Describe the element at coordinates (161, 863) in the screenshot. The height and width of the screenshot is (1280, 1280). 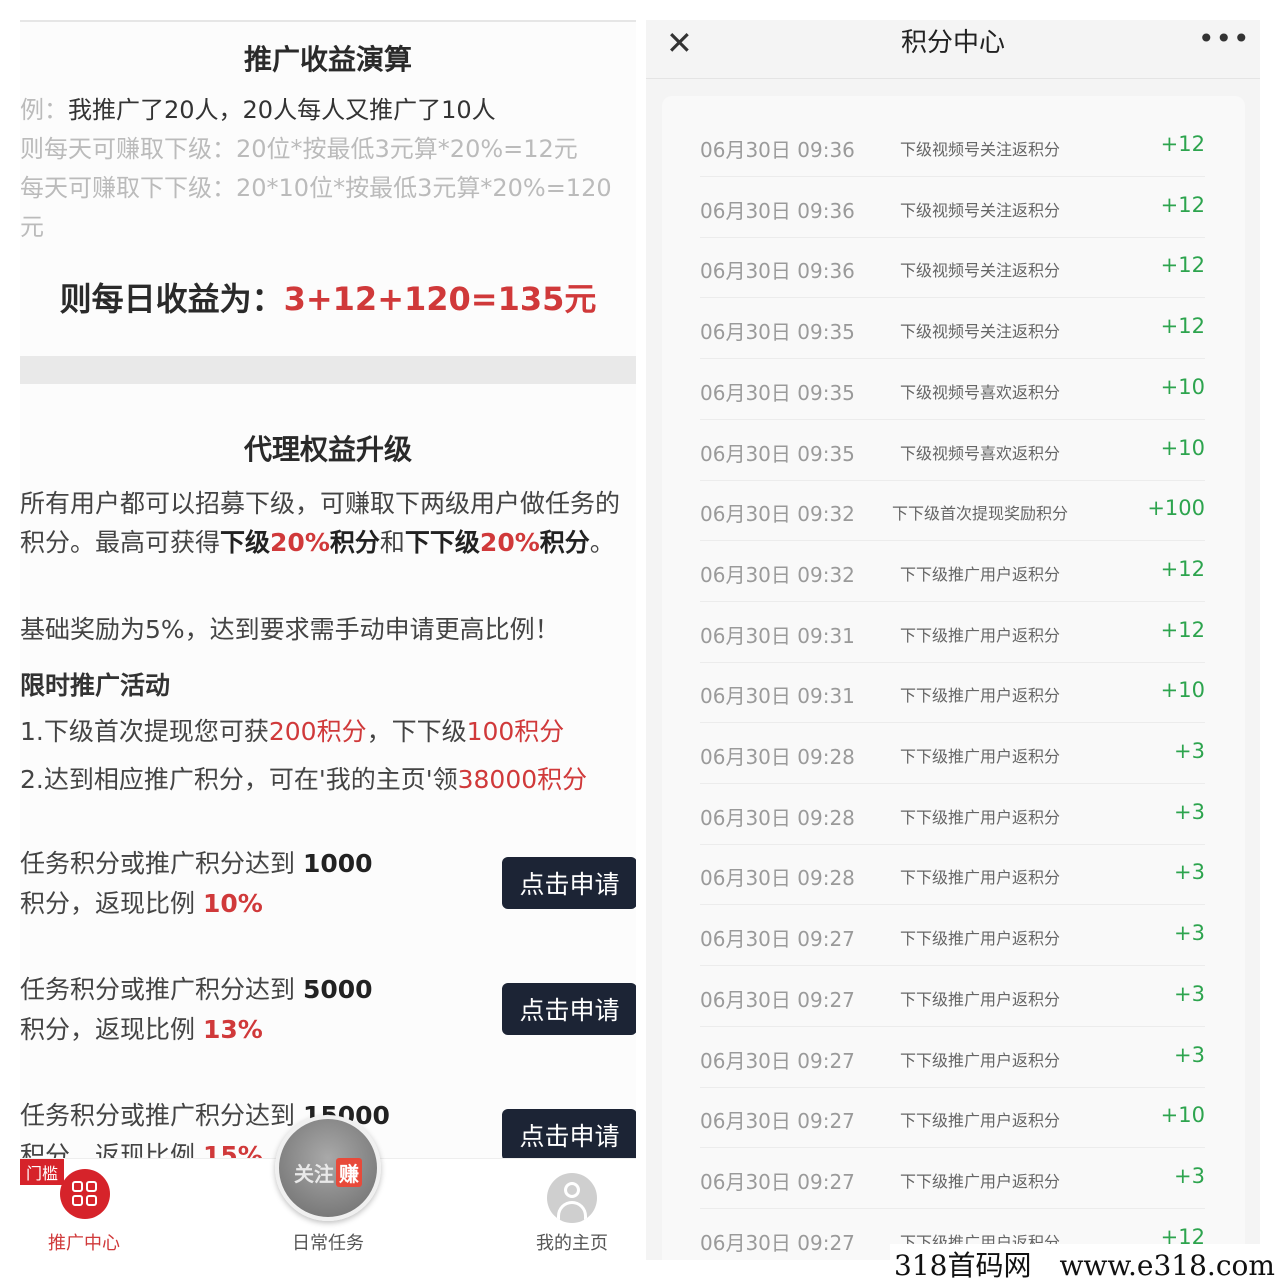
I see `tier-1-prefix: 任务积分或推广积分达到` at that location.